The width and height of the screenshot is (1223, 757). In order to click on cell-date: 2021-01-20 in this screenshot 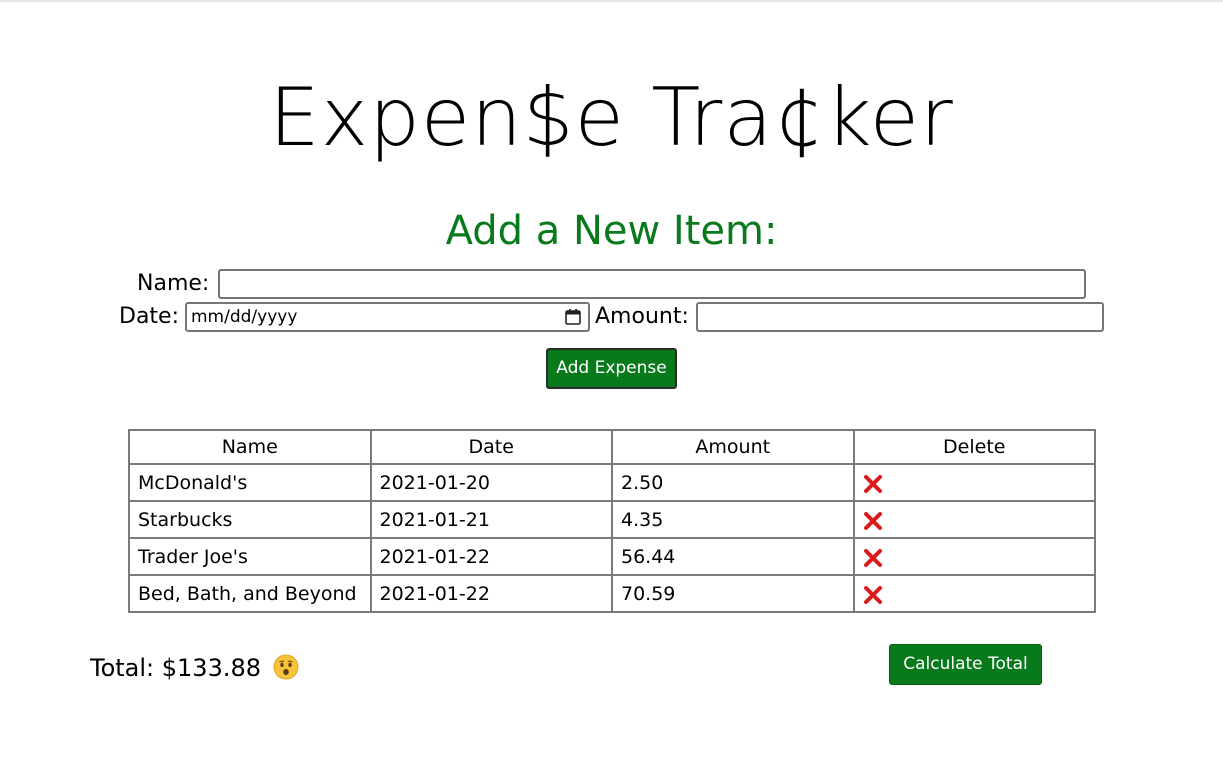, I will do `click(491, 482)`.